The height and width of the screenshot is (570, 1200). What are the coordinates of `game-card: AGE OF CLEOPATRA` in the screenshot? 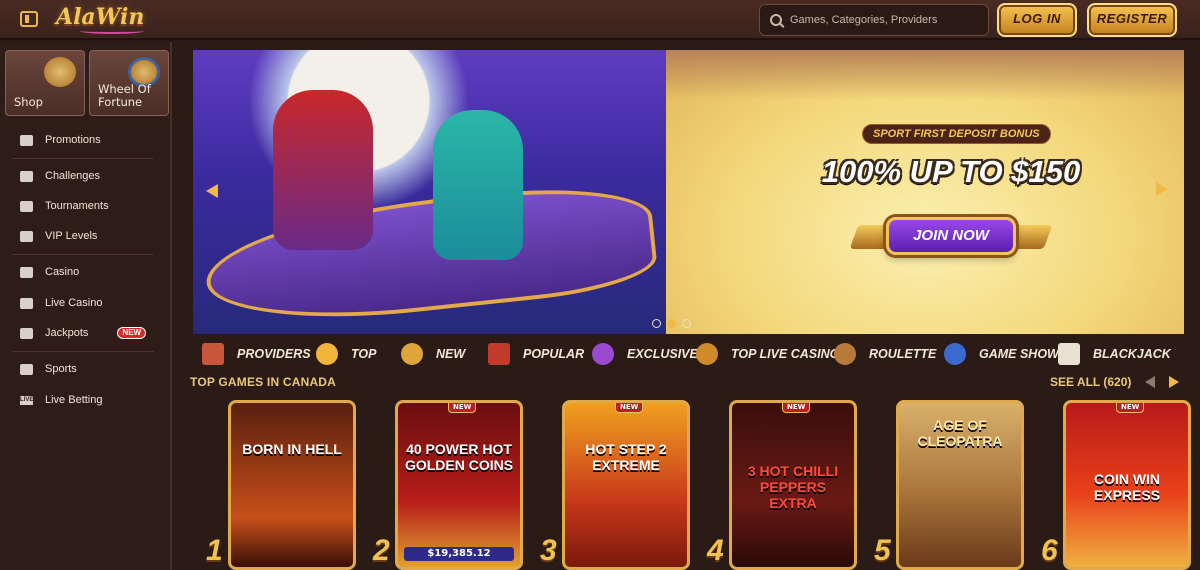 It's located at (960, 485).